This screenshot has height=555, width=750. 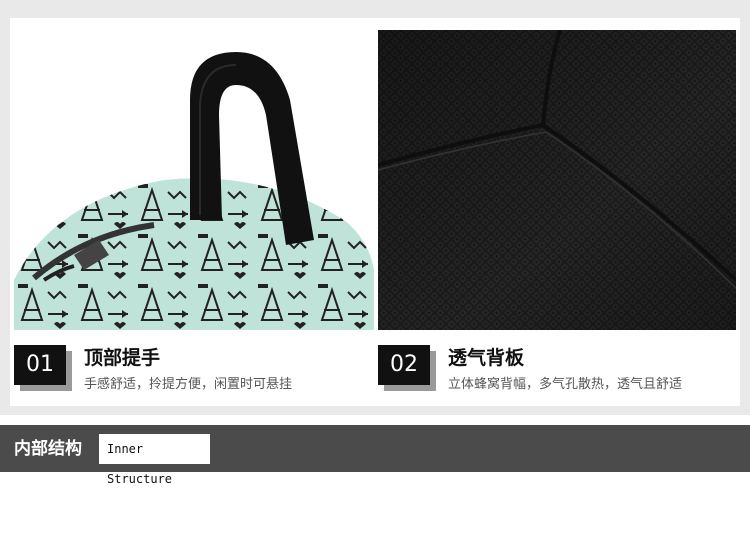 What do you see at coordinates (48, 449) in the screenshot?
I see `section-title-cn: 内部结构` at bounding box center [48, 449].